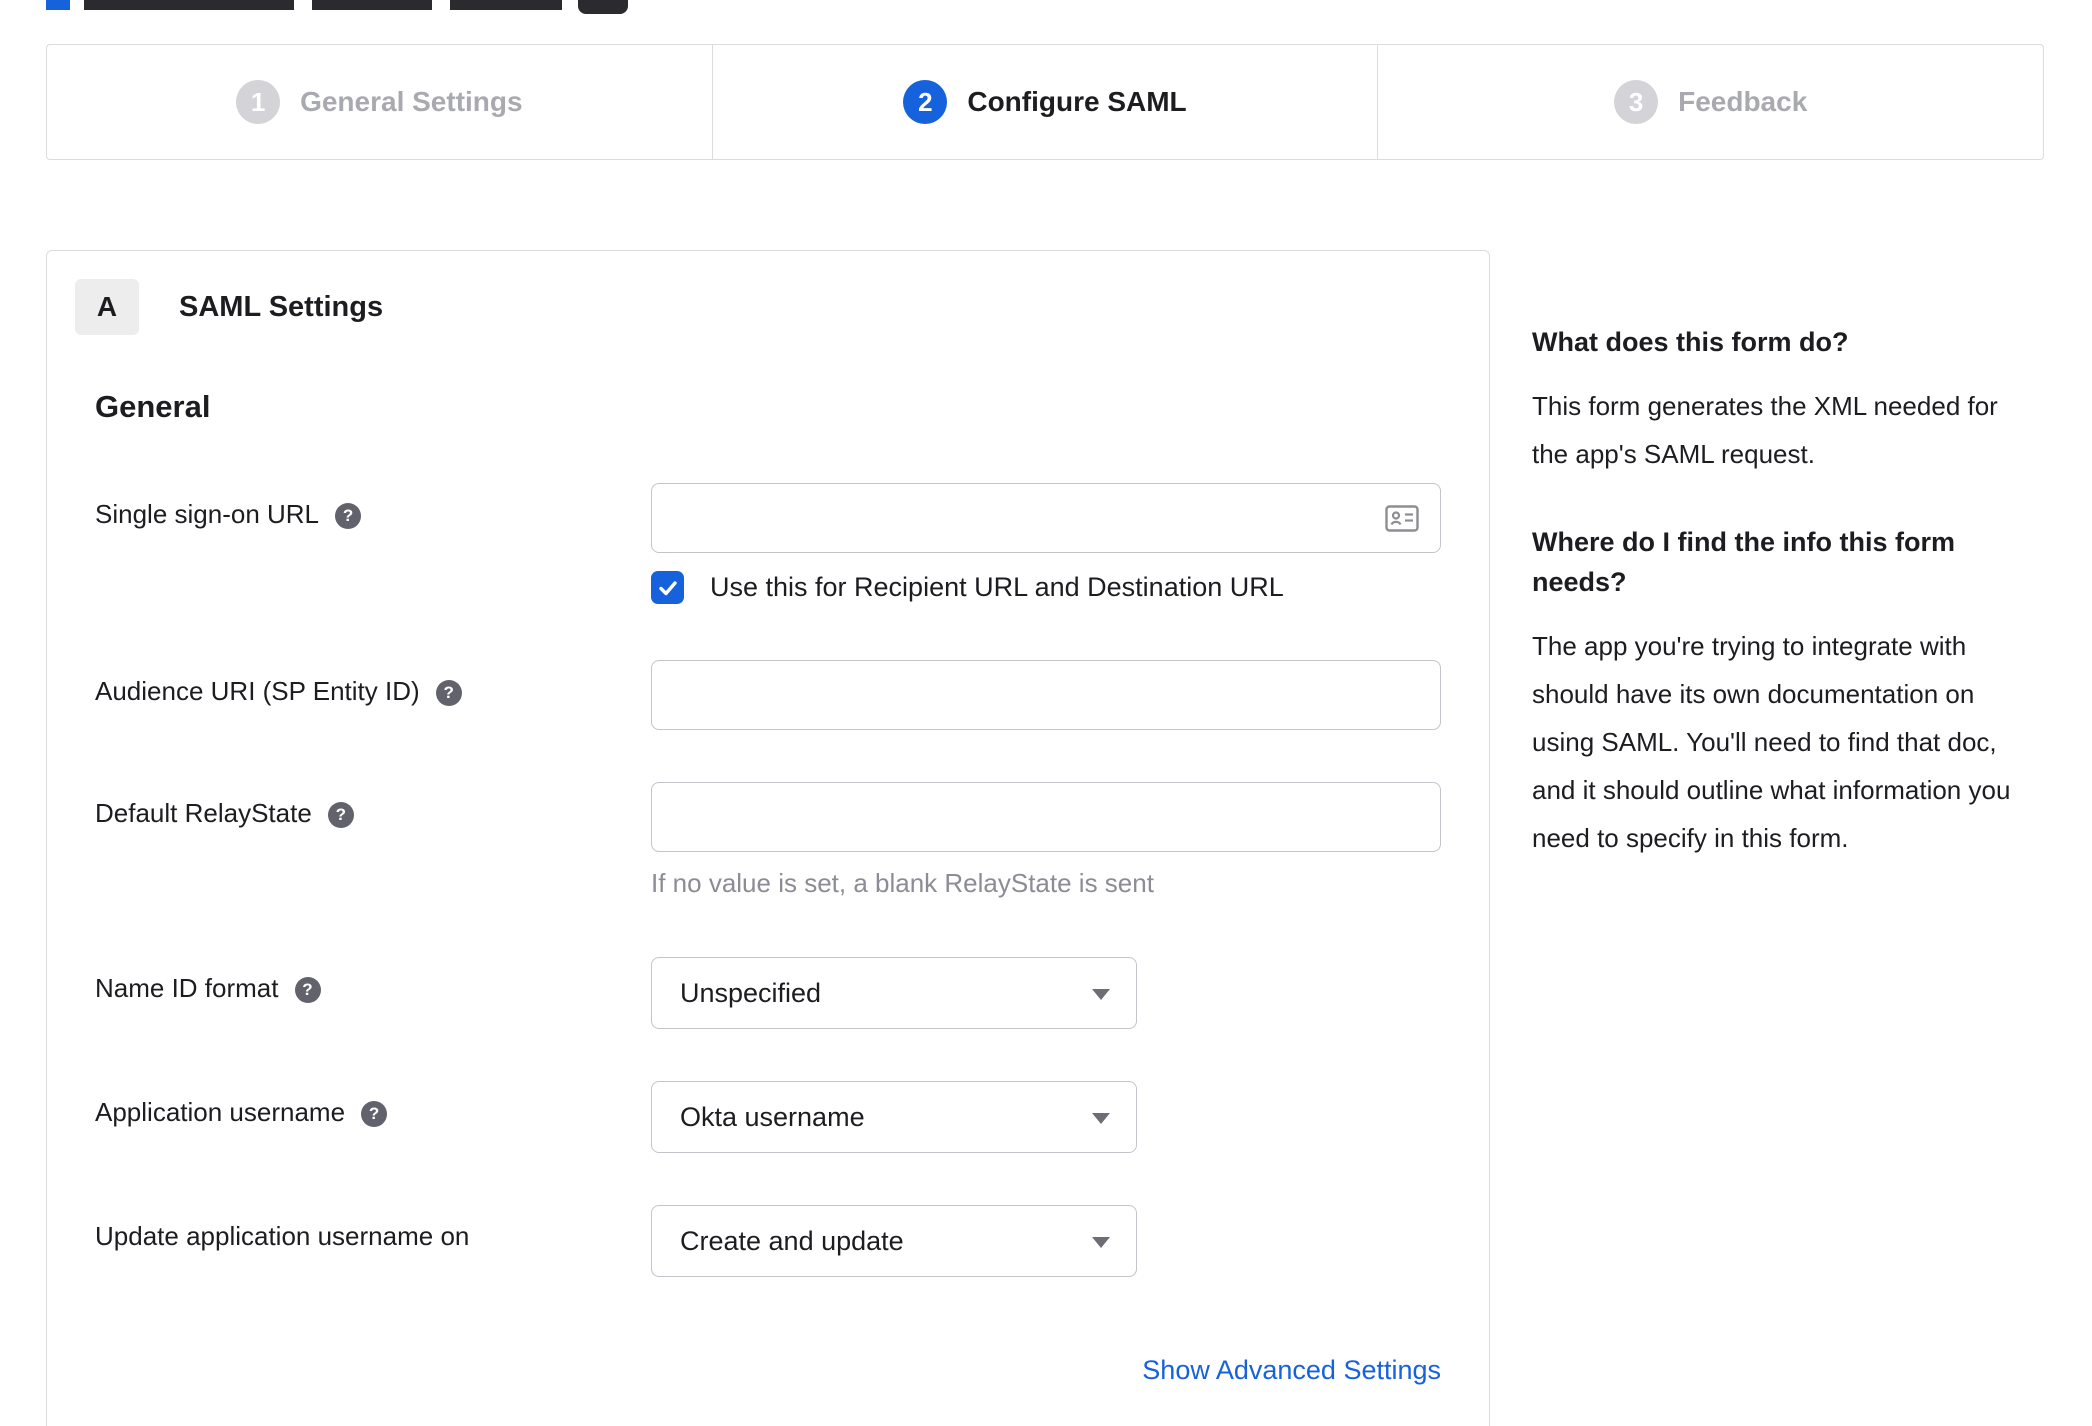 Image resolution: width=2092 pixels, height=1426 pixels. I want to click on check-icon, so click(667, 587).